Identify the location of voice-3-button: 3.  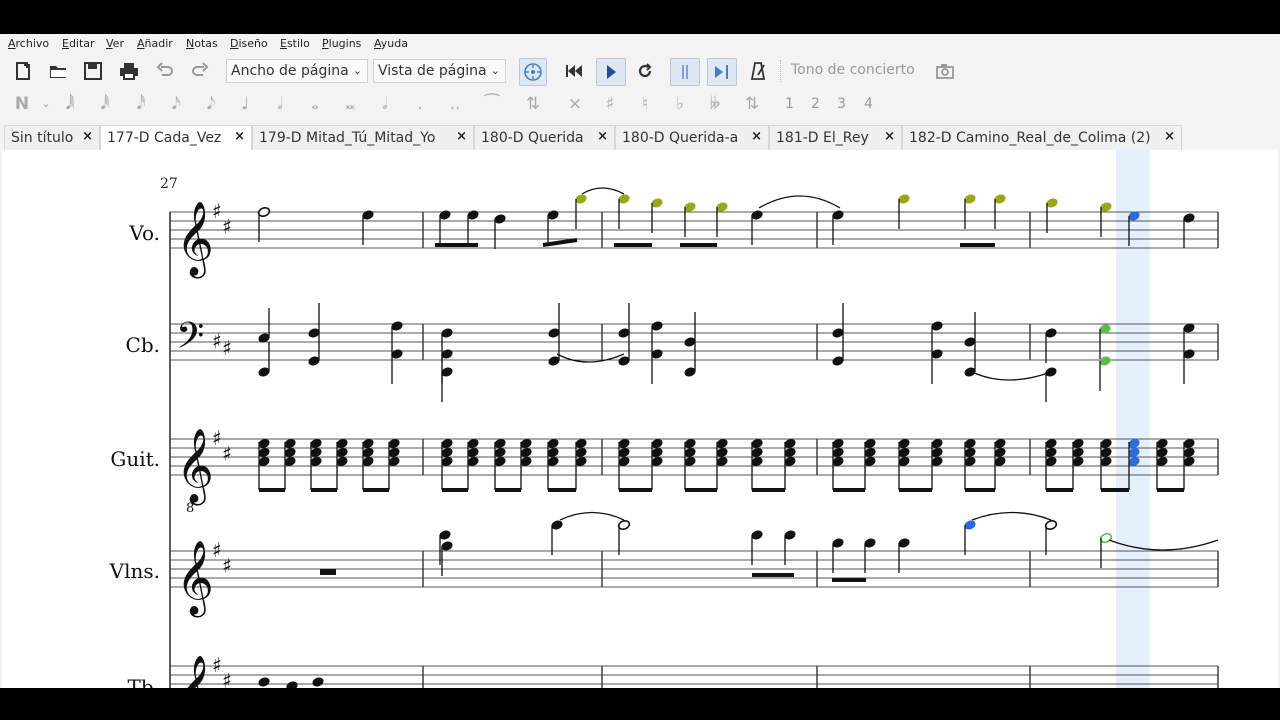
(841, 104).